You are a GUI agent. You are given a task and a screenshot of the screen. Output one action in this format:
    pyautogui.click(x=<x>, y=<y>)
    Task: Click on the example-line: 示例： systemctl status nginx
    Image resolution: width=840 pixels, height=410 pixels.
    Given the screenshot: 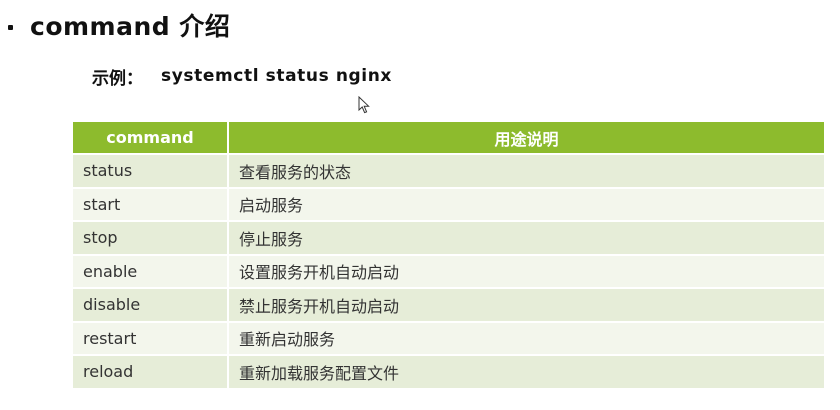 What is the action you would take?
    pyautogui.click(x=242, y=76)
    